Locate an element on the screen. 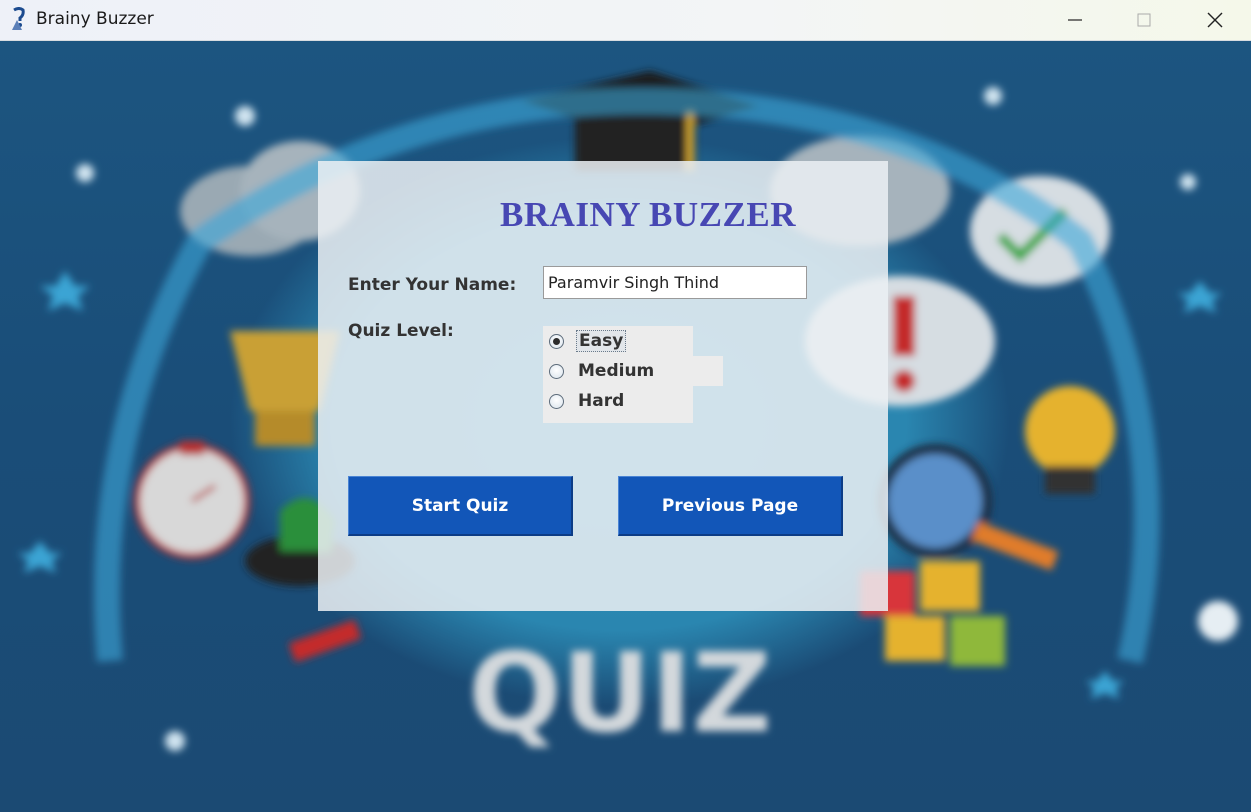 The height and width of the screenshot is (812, 1251). close-icon is located at coordinates (1215, 20).